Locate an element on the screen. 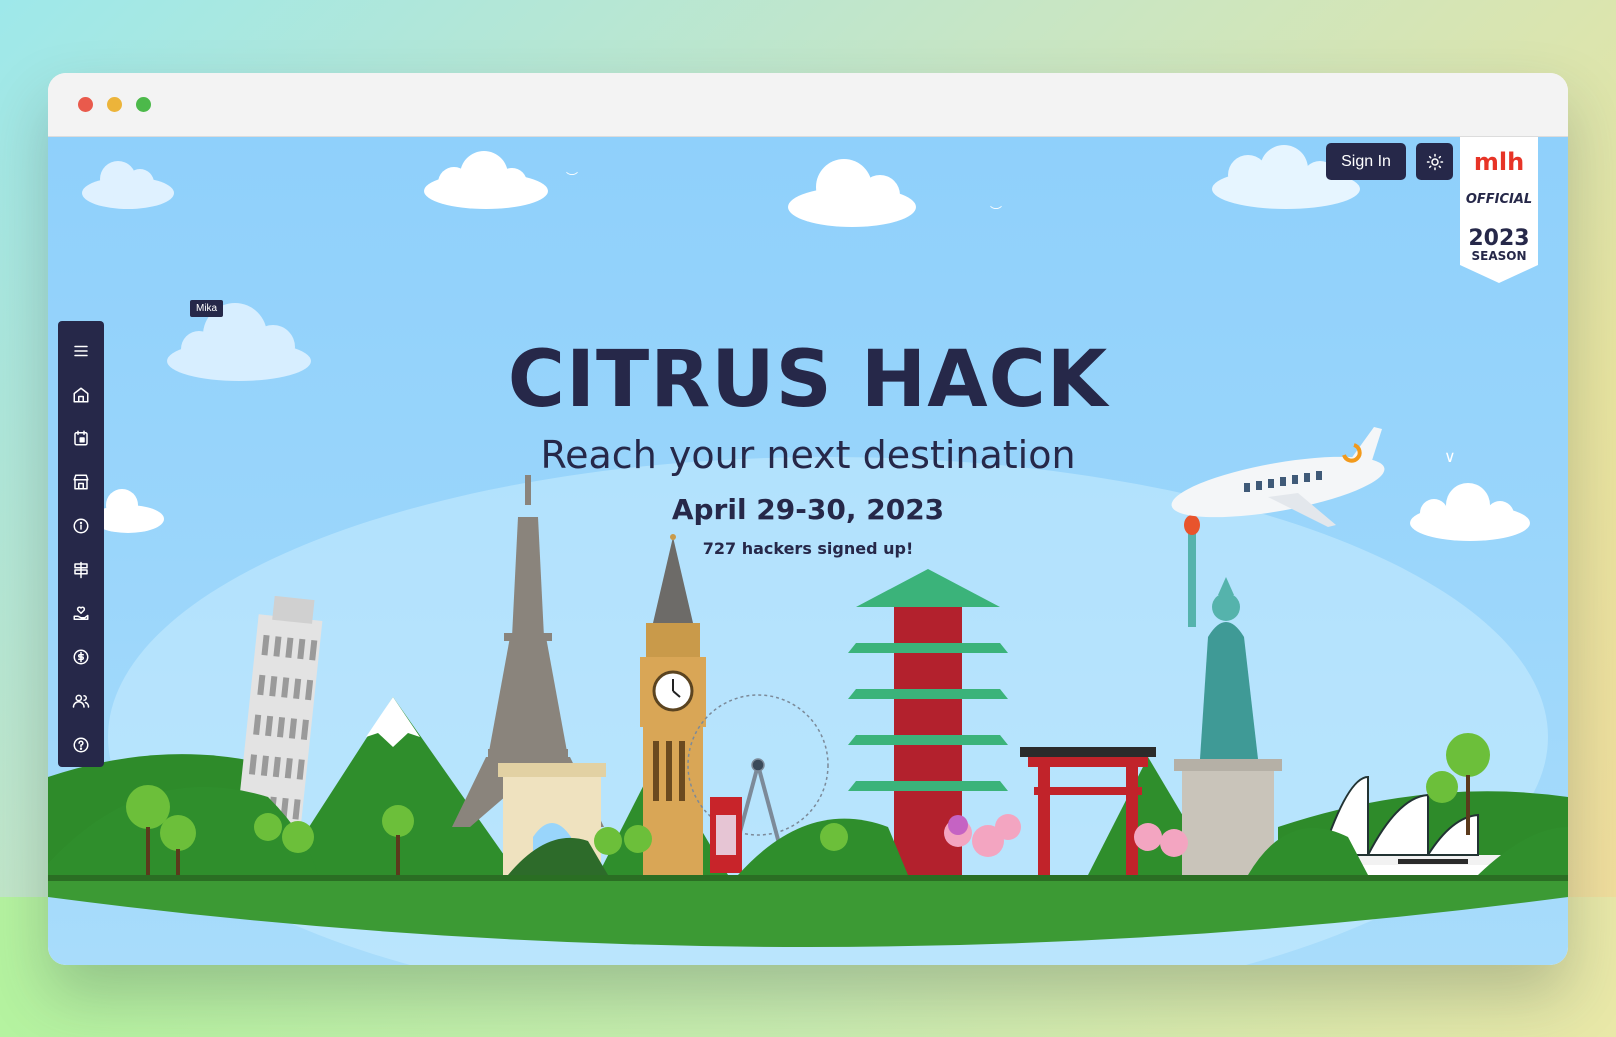  users-icon is located at coordinates (81, 701).